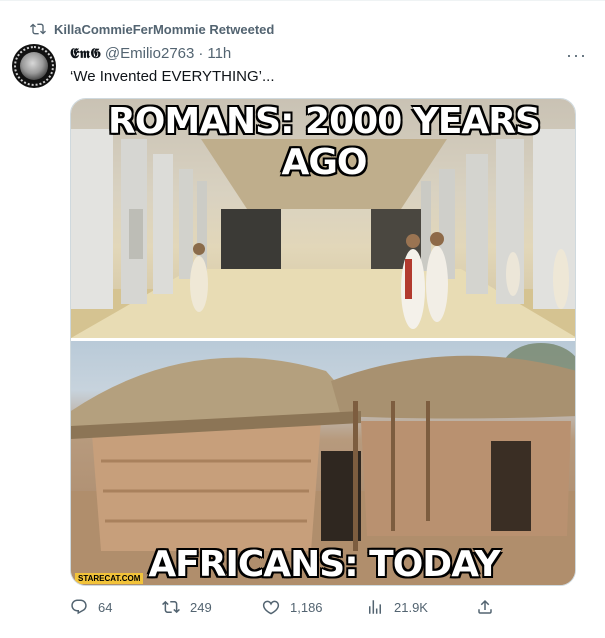  I want to click on retweet-button: 249, so click(187, 607).